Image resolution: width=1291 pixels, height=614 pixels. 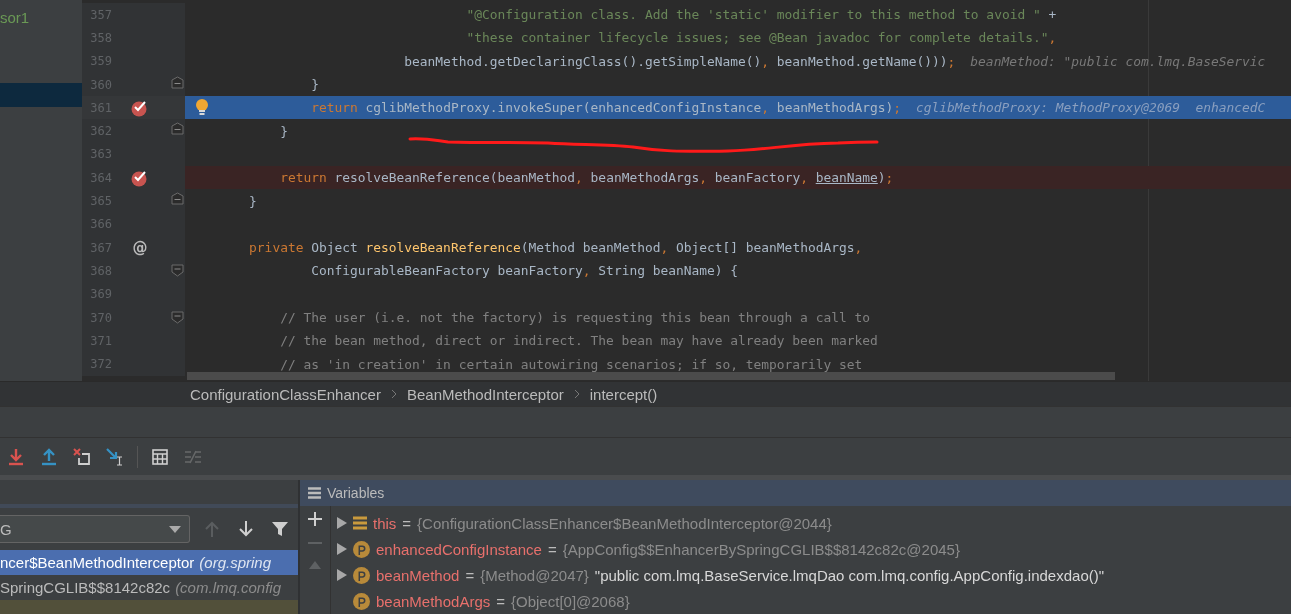 What do you see at coordinates (418, 575) in the screenshot?
I see `variable-name: beanMethod` at bounding box center [418, 575].